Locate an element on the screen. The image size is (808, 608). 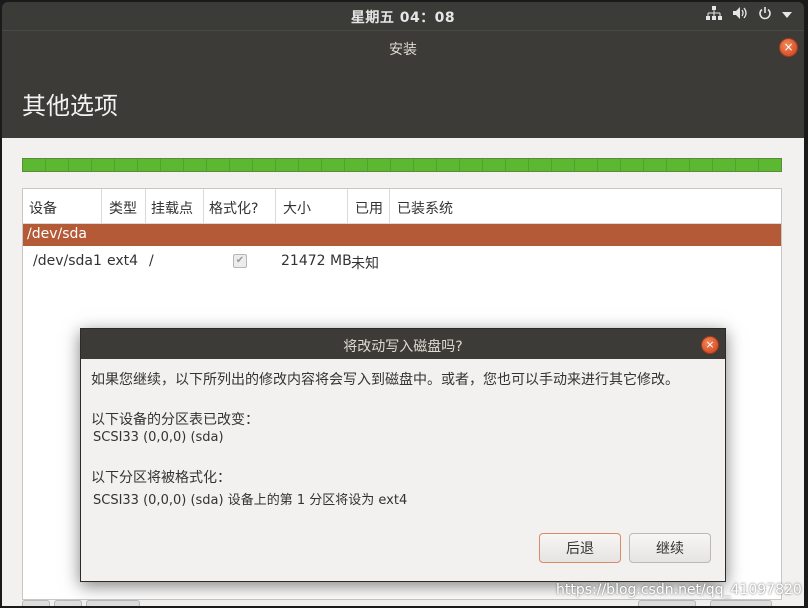
install-progress-bar is located at coordinates (402, 165).